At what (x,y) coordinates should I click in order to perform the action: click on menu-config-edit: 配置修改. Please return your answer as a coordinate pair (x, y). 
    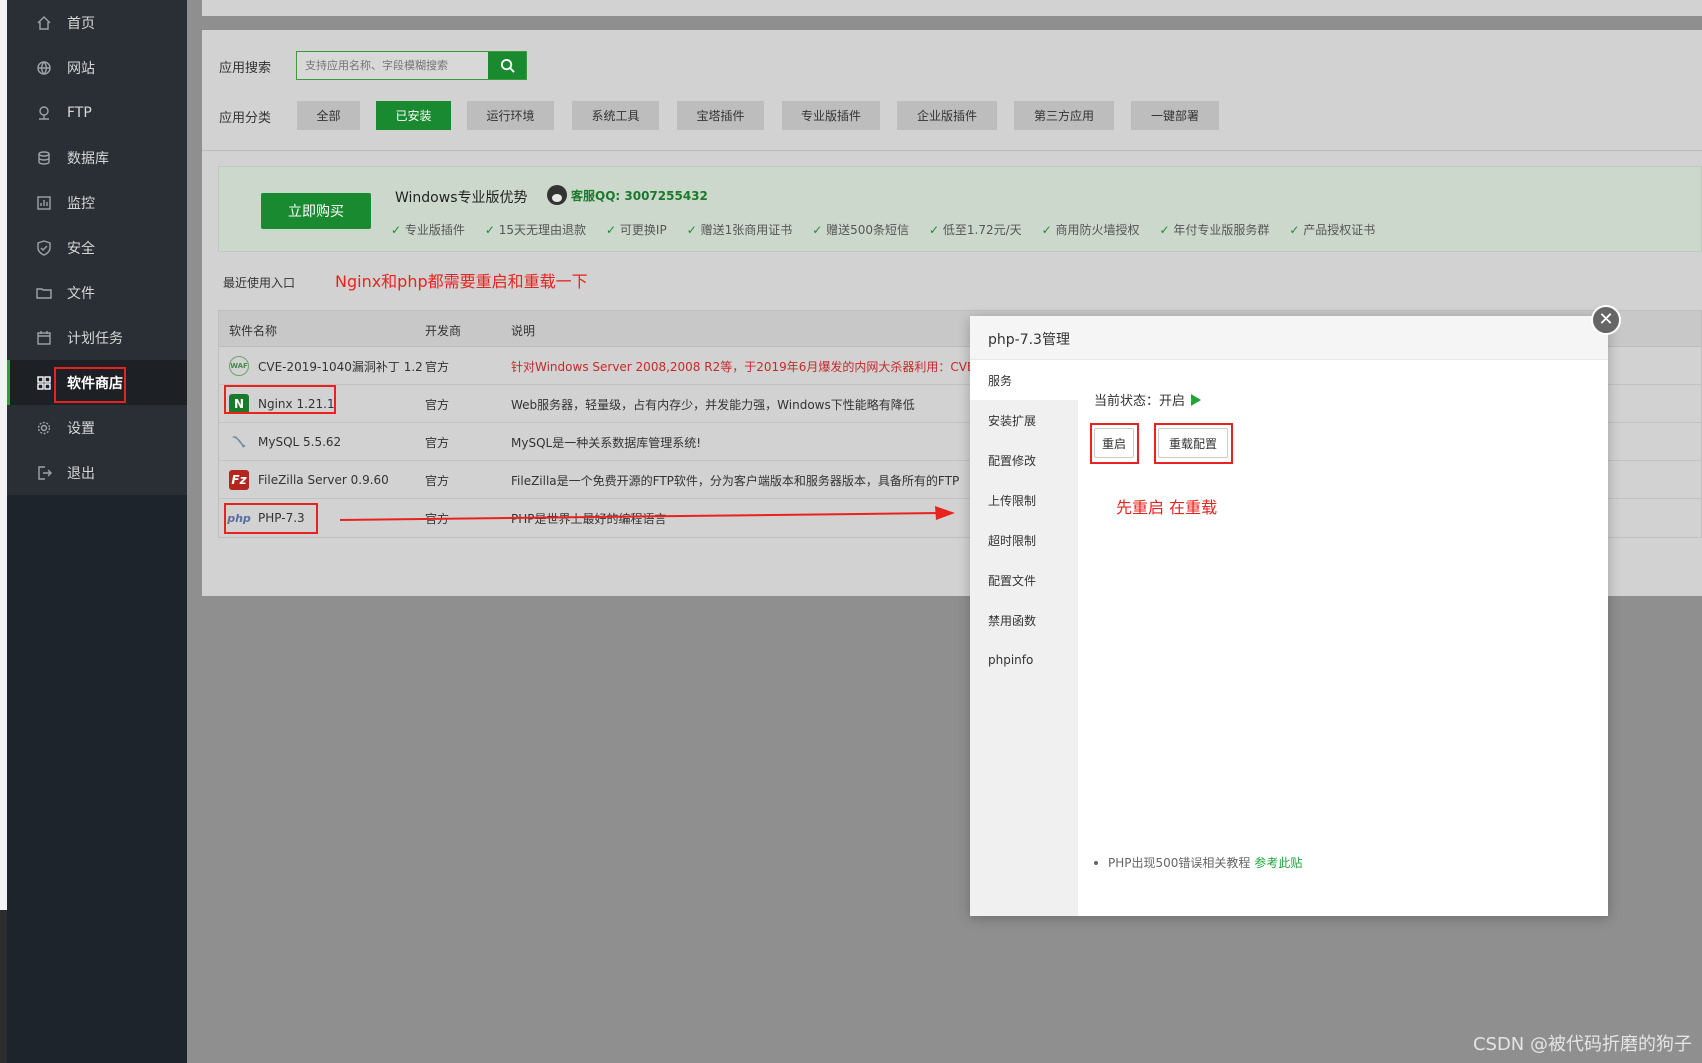
    Looking at the image, I should click on (1024, 460).